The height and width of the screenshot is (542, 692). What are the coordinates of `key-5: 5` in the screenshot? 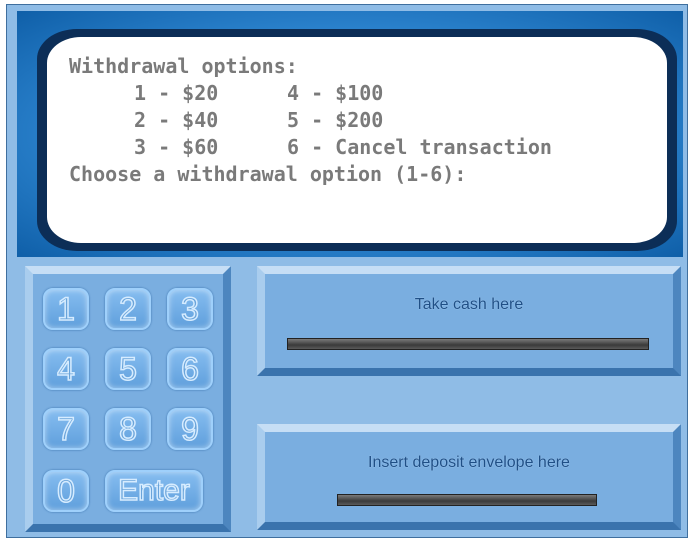 It's located at (128, 369).